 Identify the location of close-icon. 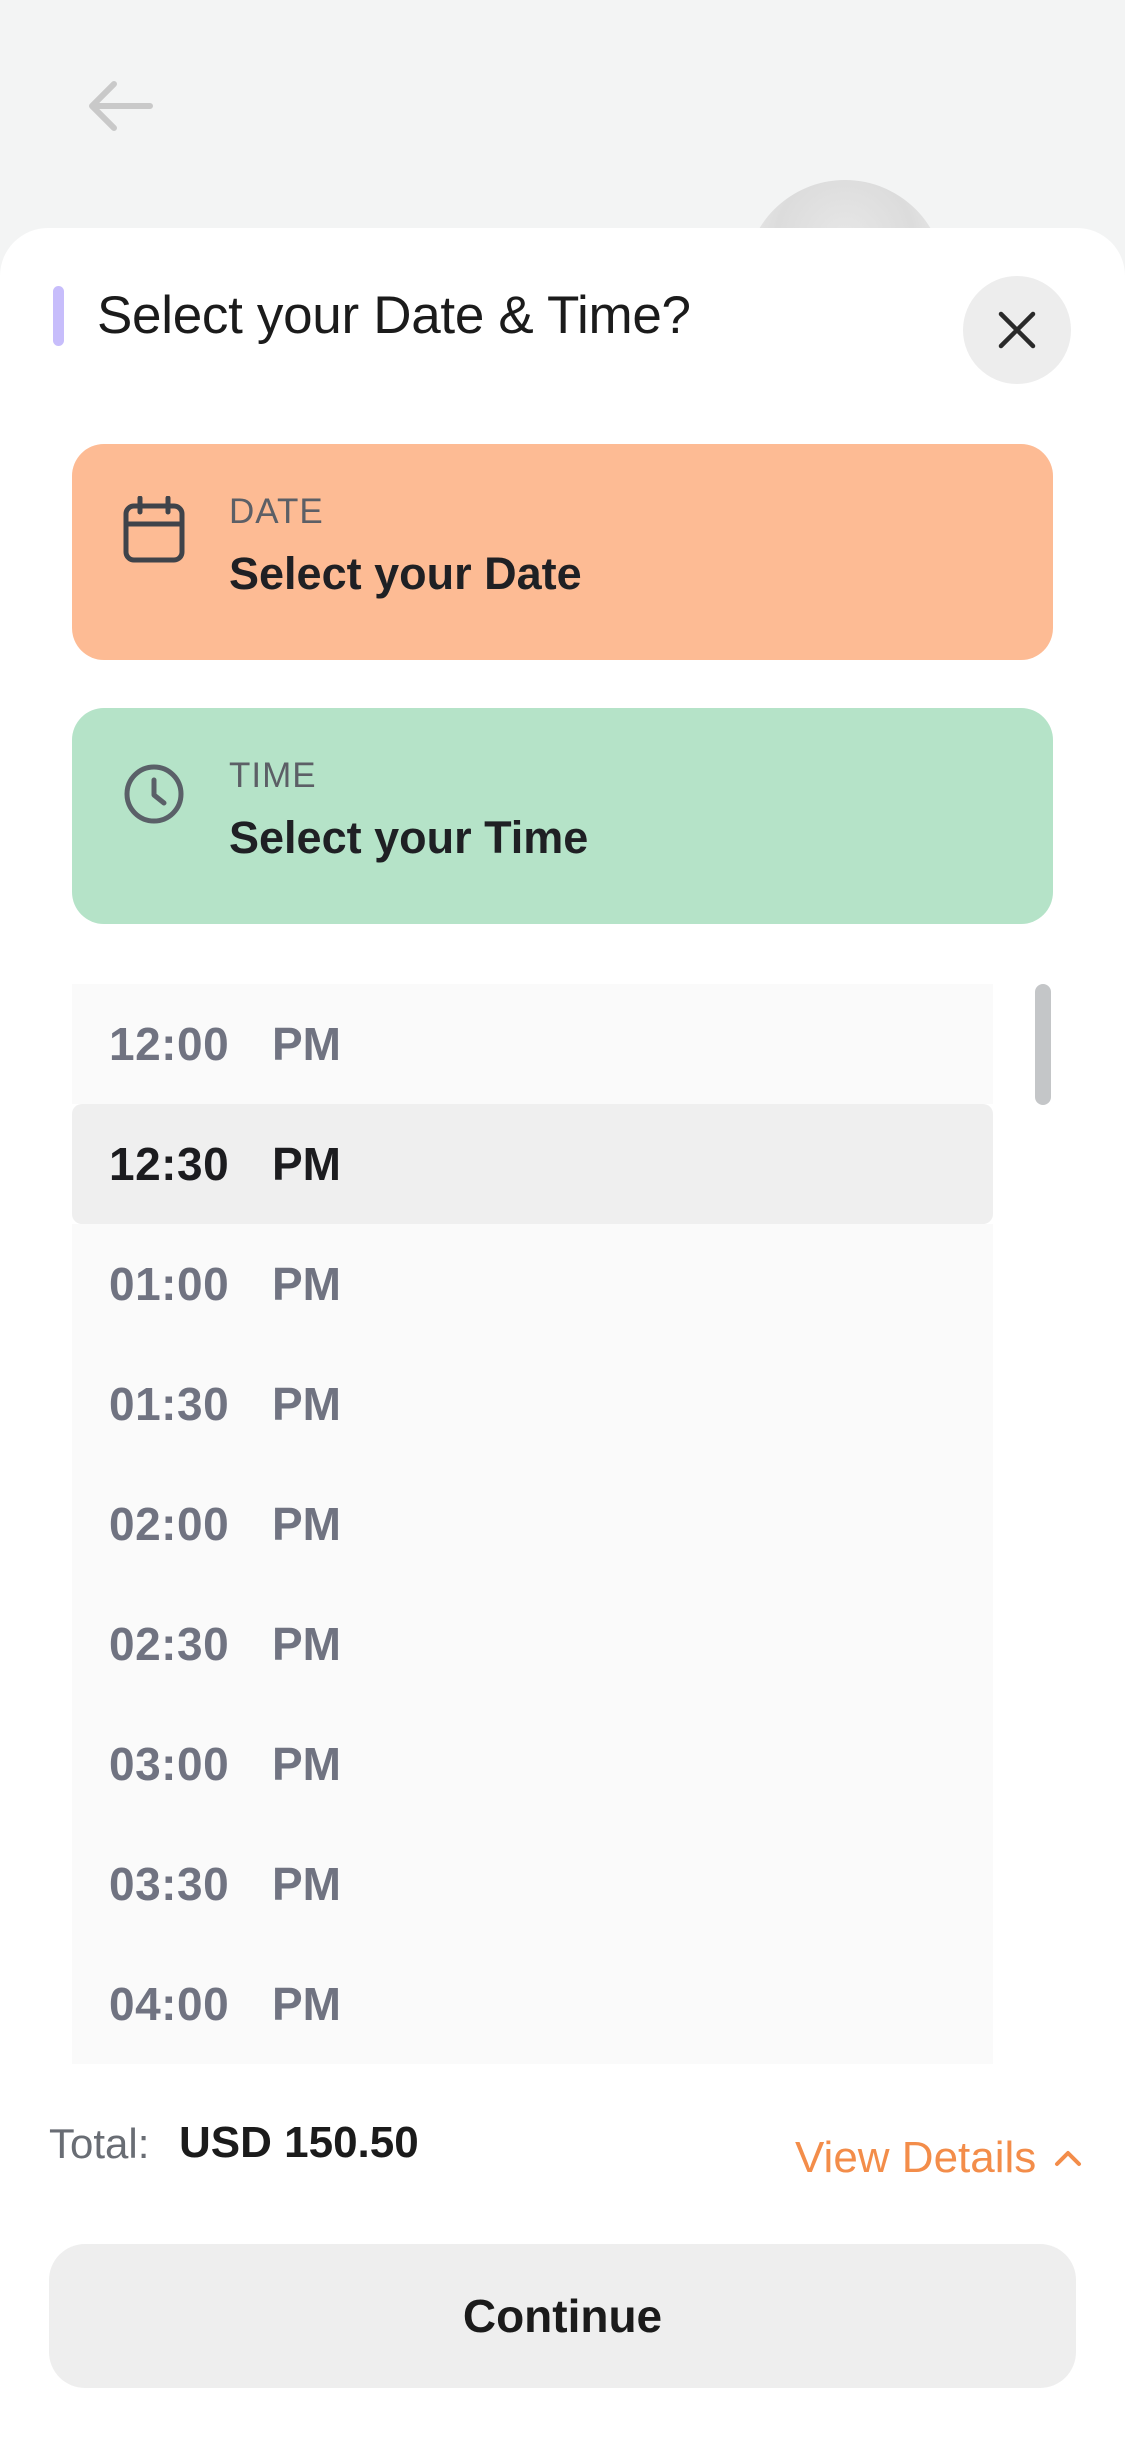
(1017, 330).